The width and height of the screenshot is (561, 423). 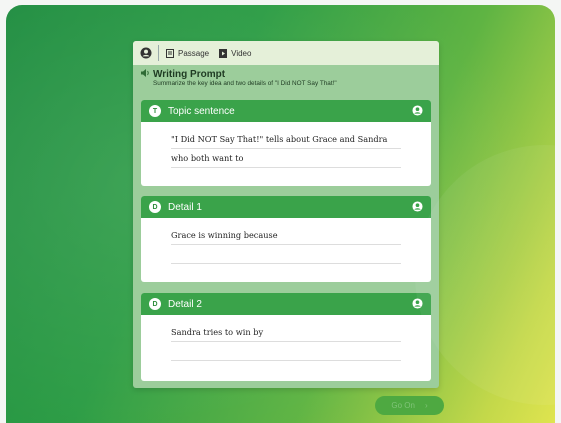 What do you see at coordinates (426, 405) in the screenshot?
I see `arrow-right-icon: ›` at bounding box center [426, 405].